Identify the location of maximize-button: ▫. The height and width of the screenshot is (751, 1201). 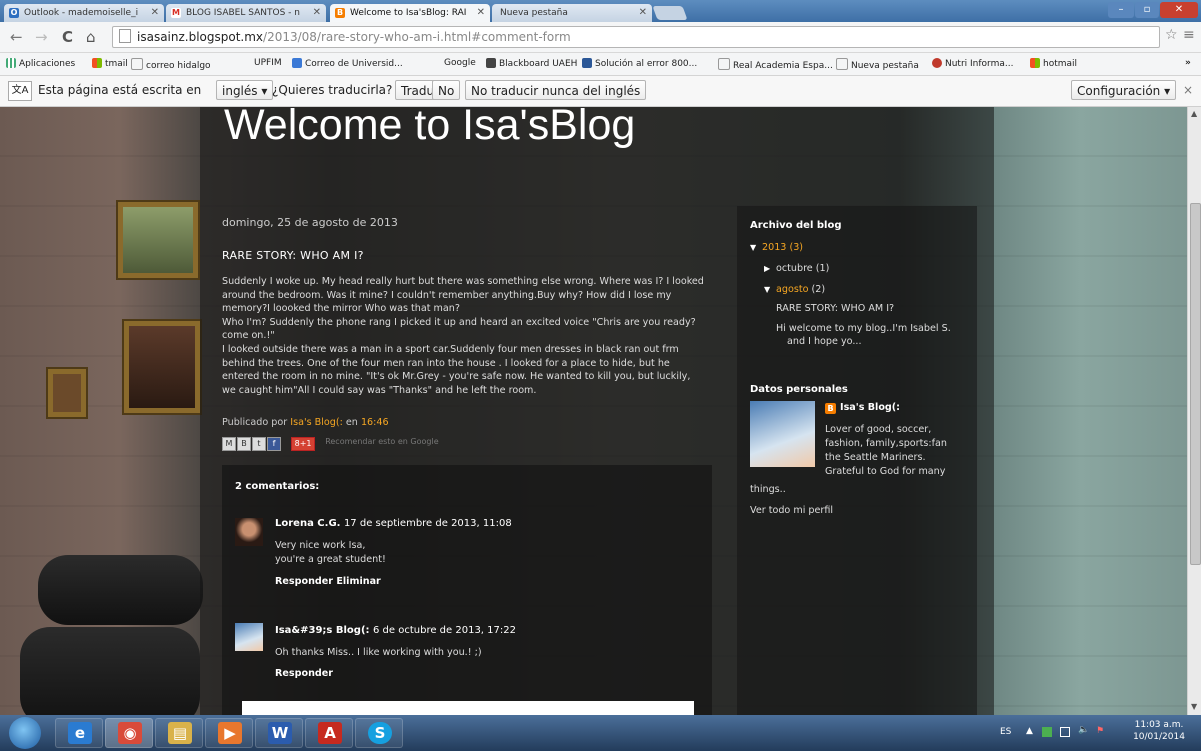
(1147, 10).